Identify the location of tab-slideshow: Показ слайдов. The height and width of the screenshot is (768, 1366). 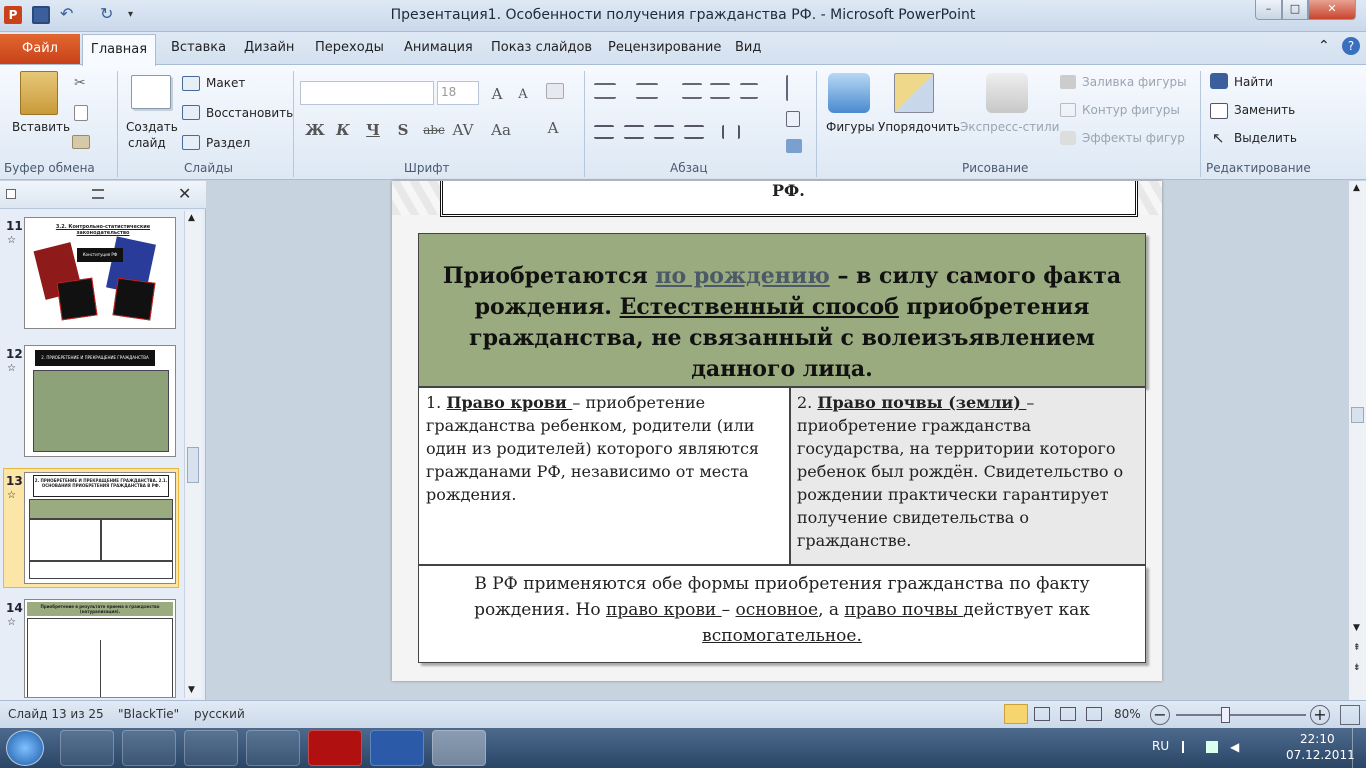
(541, 47).